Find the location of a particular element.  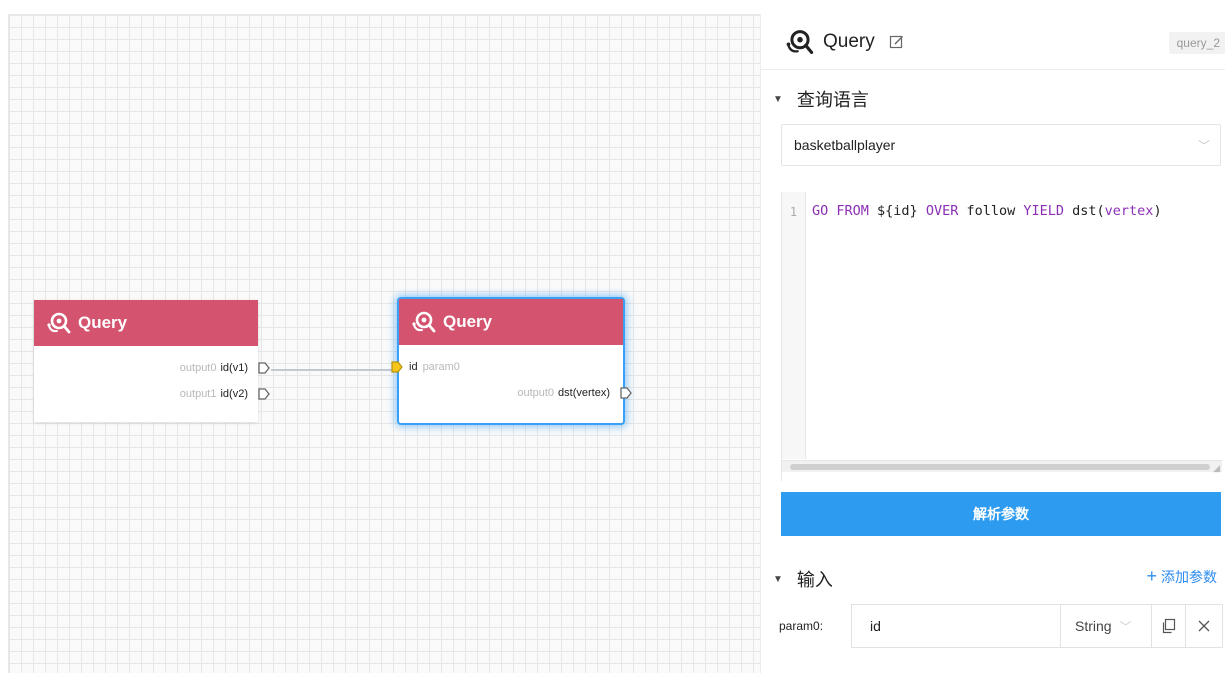

input-row: id param0 is located at coordinates (427, 367).